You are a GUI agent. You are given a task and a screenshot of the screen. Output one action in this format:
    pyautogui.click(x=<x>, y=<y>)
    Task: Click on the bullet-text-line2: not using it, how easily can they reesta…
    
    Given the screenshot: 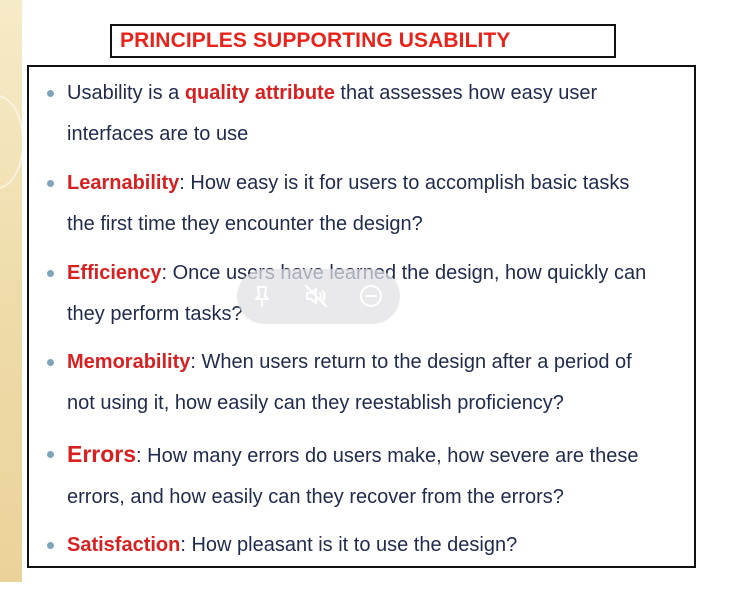 What is the action you would take?
    pyautogui.click(x=315, y=403)
    